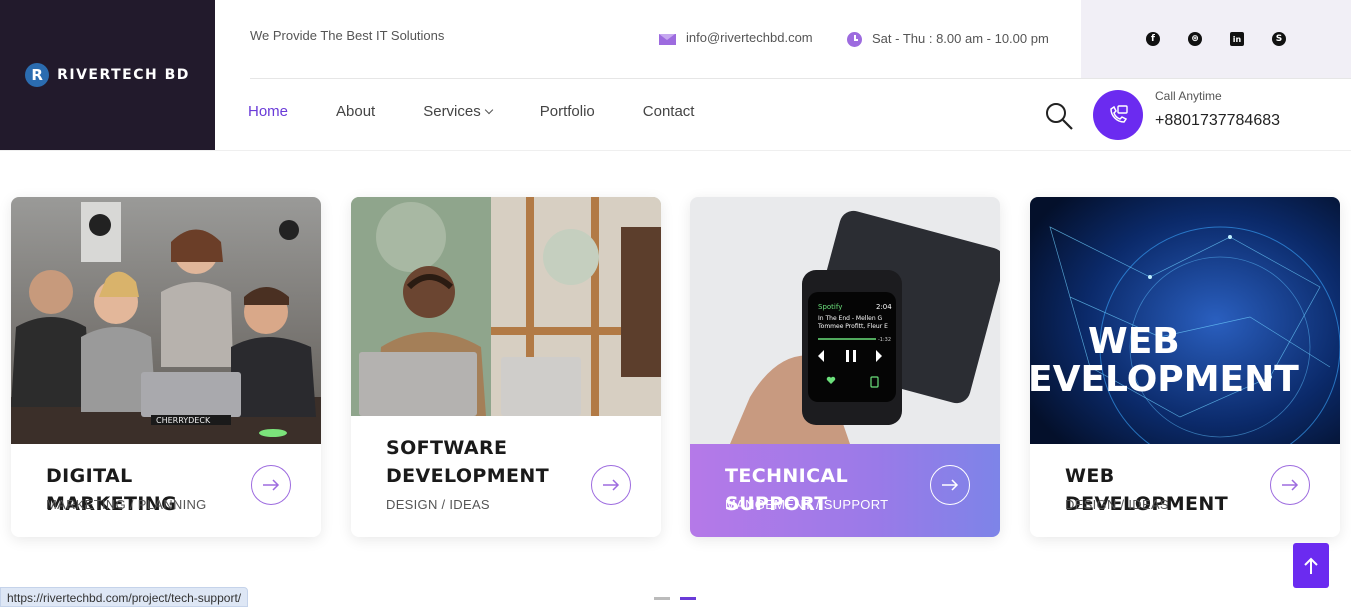 This screenshot has width=1351, height=607. What do you see at coordinates (123, 75) in the screenshot?
I see `brand-name: RIVERTECH BD` at bounding box center [123, 75].